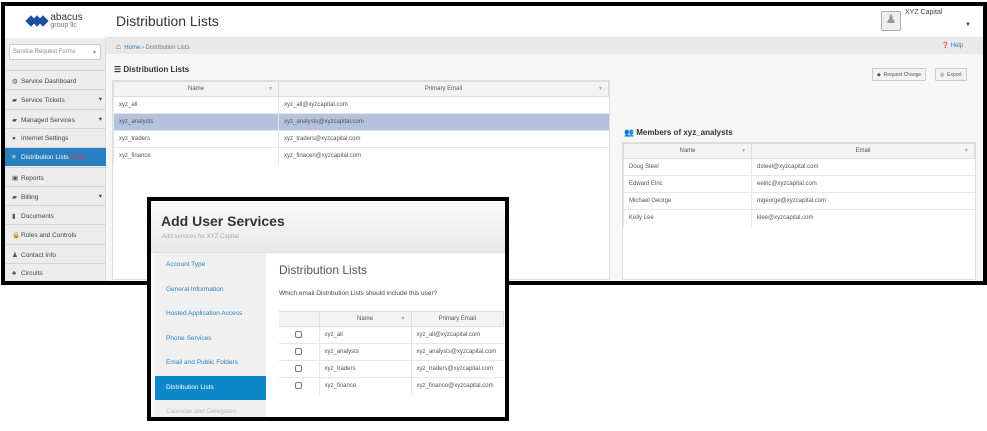 This screenshot has height=431, width=987. Describe the element at coordinates (118, 69) in the screenshot. I see `list-icon: ☰` at that location.